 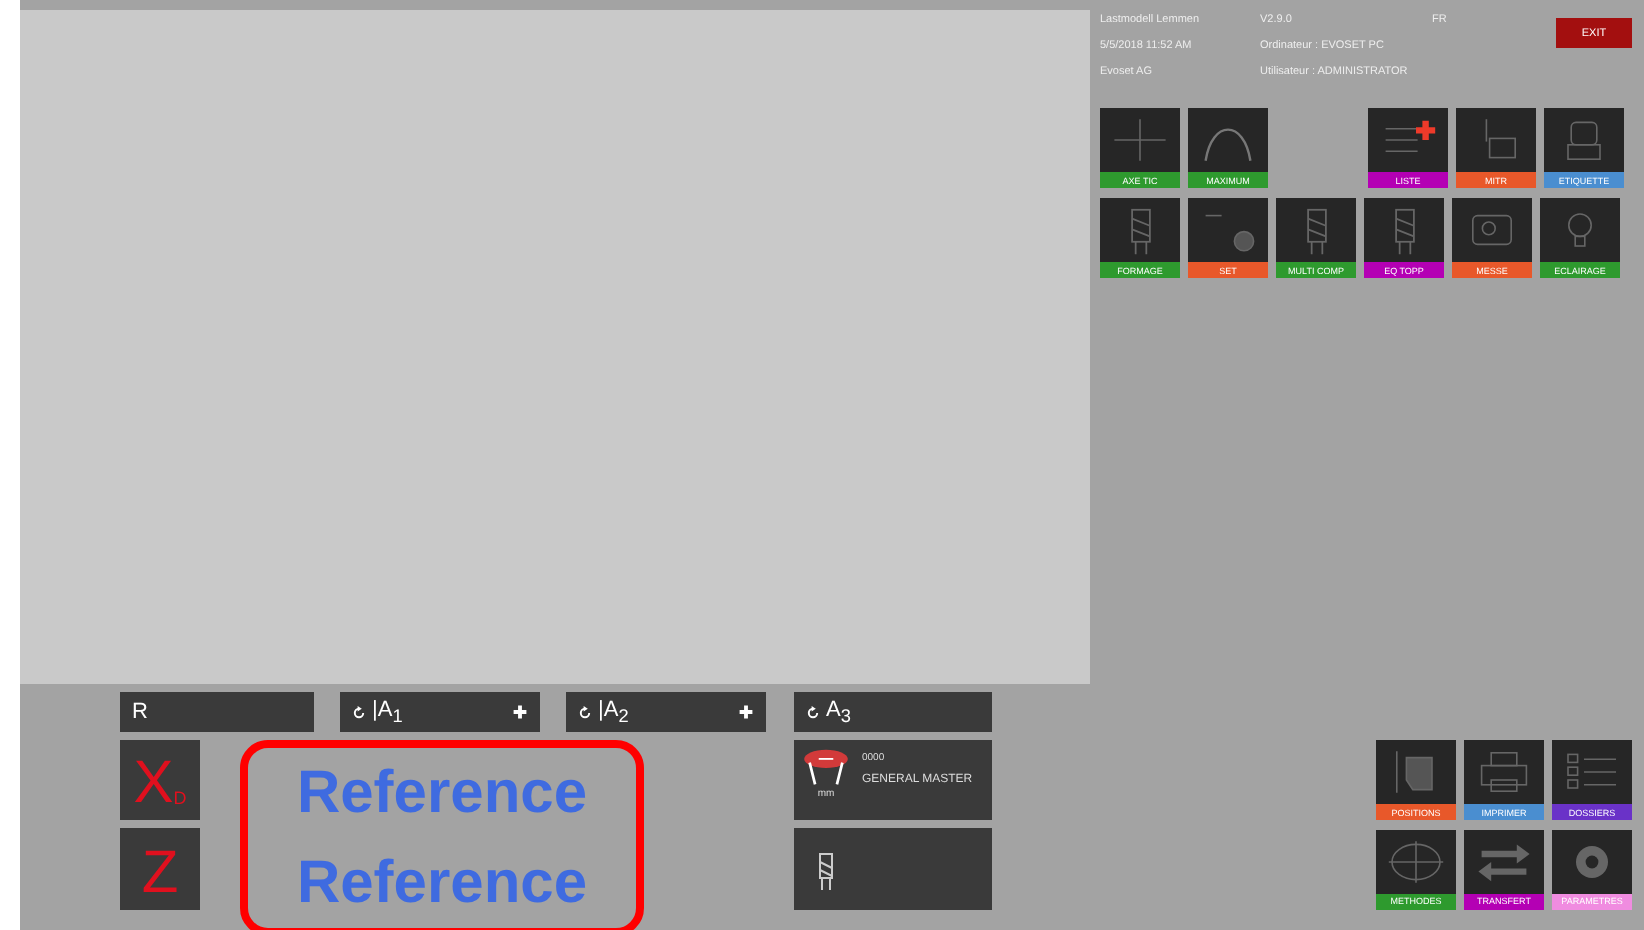 What do you see at coordinates (893, 712) in the screenshot?
I see `axis-bar: A$_{3}$` at bounding box center [893, 712].